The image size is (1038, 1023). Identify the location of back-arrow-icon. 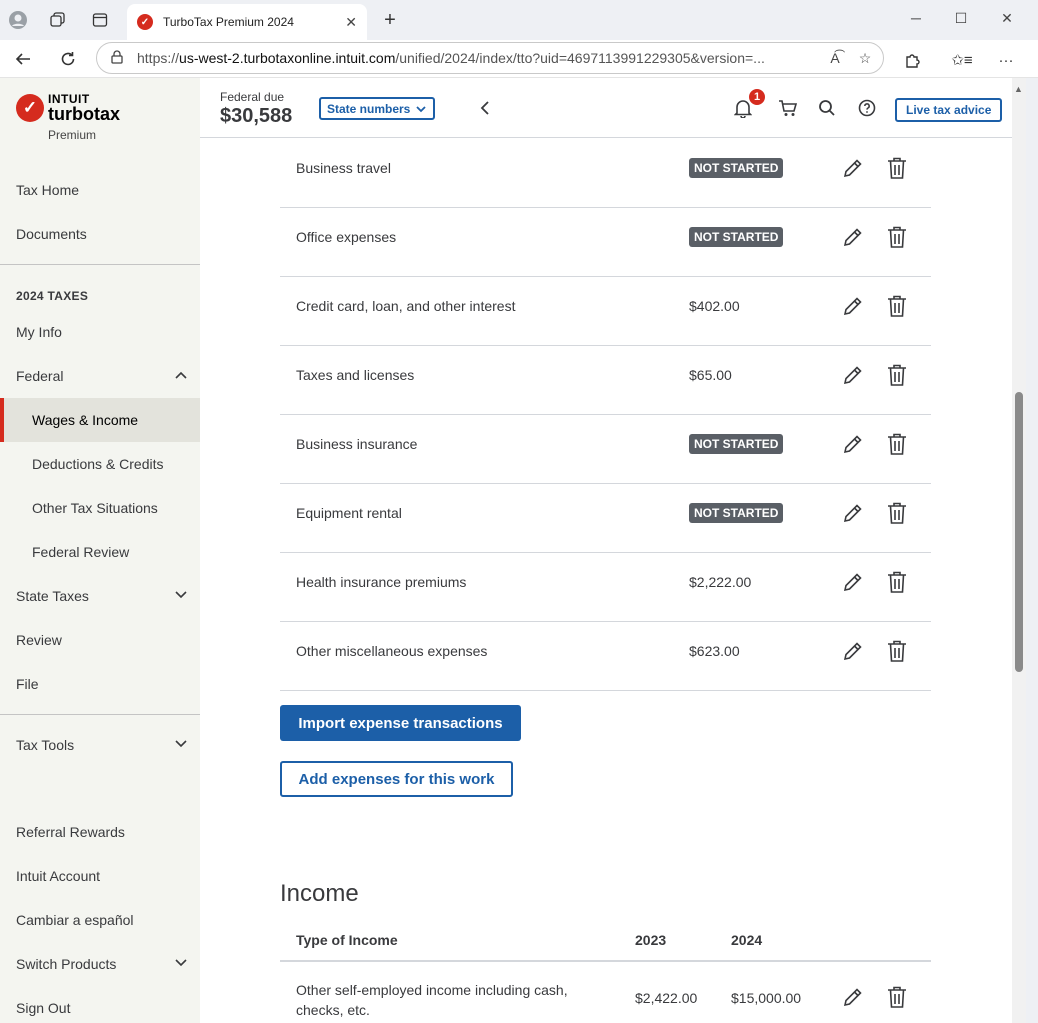
(23, 59).